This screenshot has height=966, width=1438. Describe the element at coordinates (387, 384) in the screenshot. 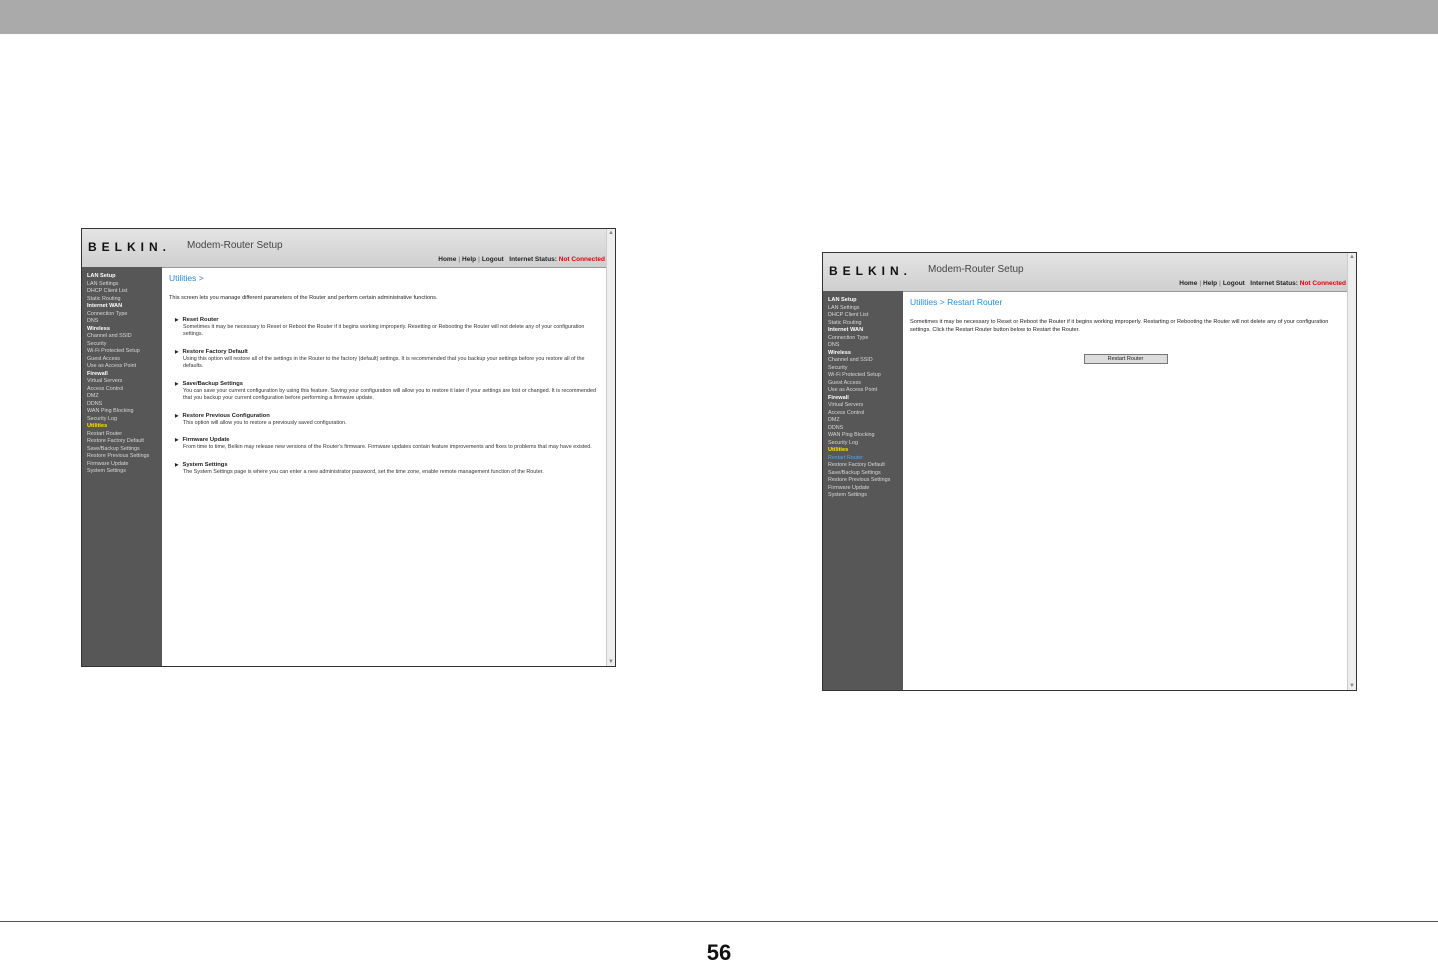

I see `option-title: ▶ Save/Backup Settings` at that location.